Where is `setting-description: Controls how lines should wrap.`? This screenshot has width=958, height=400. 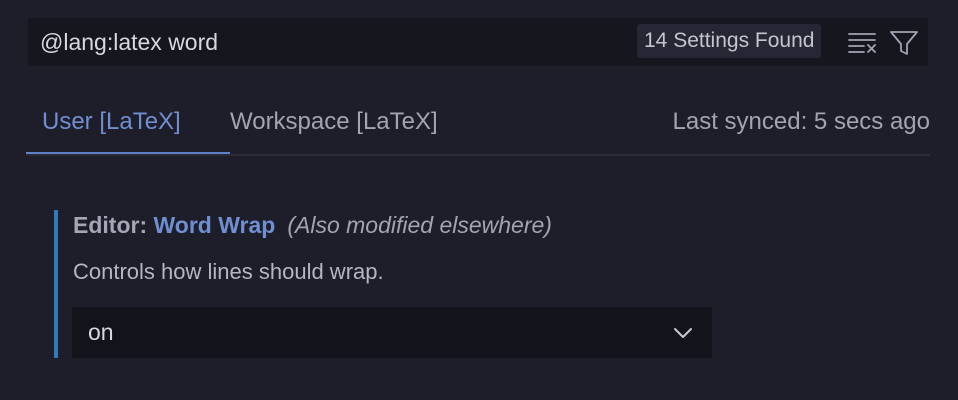 setting-description: Controls how lines should wrap. is located at coordinates (228, 271).